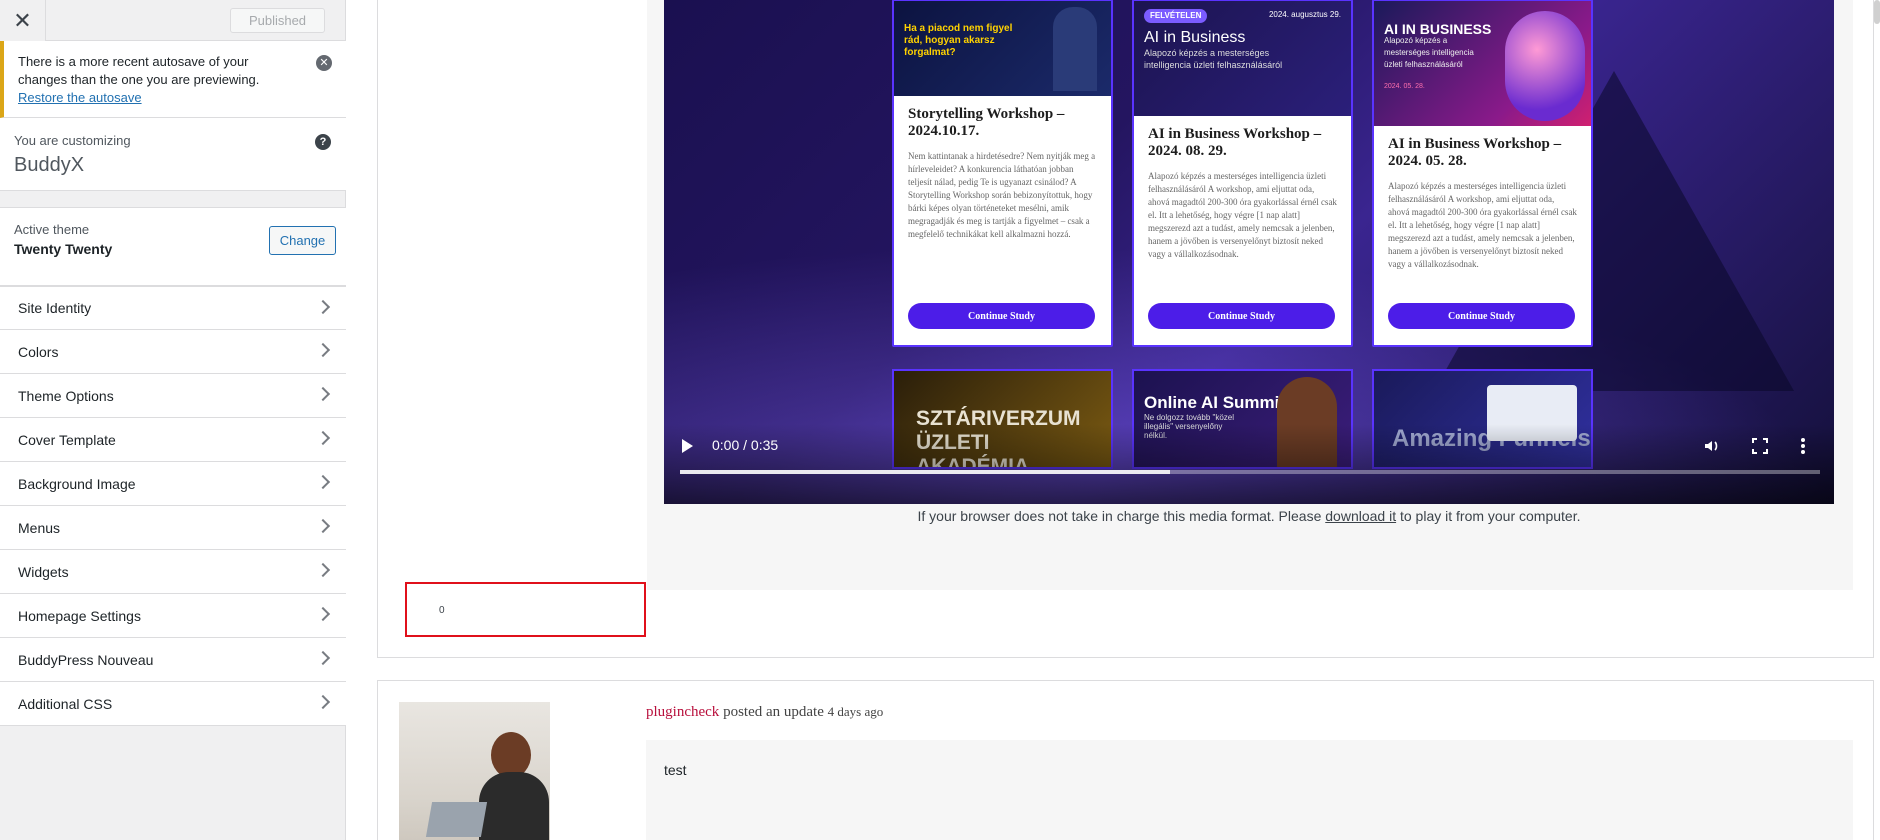  Describe the element at coordinates (1545, 66) in the screenshot. I see `portrait-figure` at that location.